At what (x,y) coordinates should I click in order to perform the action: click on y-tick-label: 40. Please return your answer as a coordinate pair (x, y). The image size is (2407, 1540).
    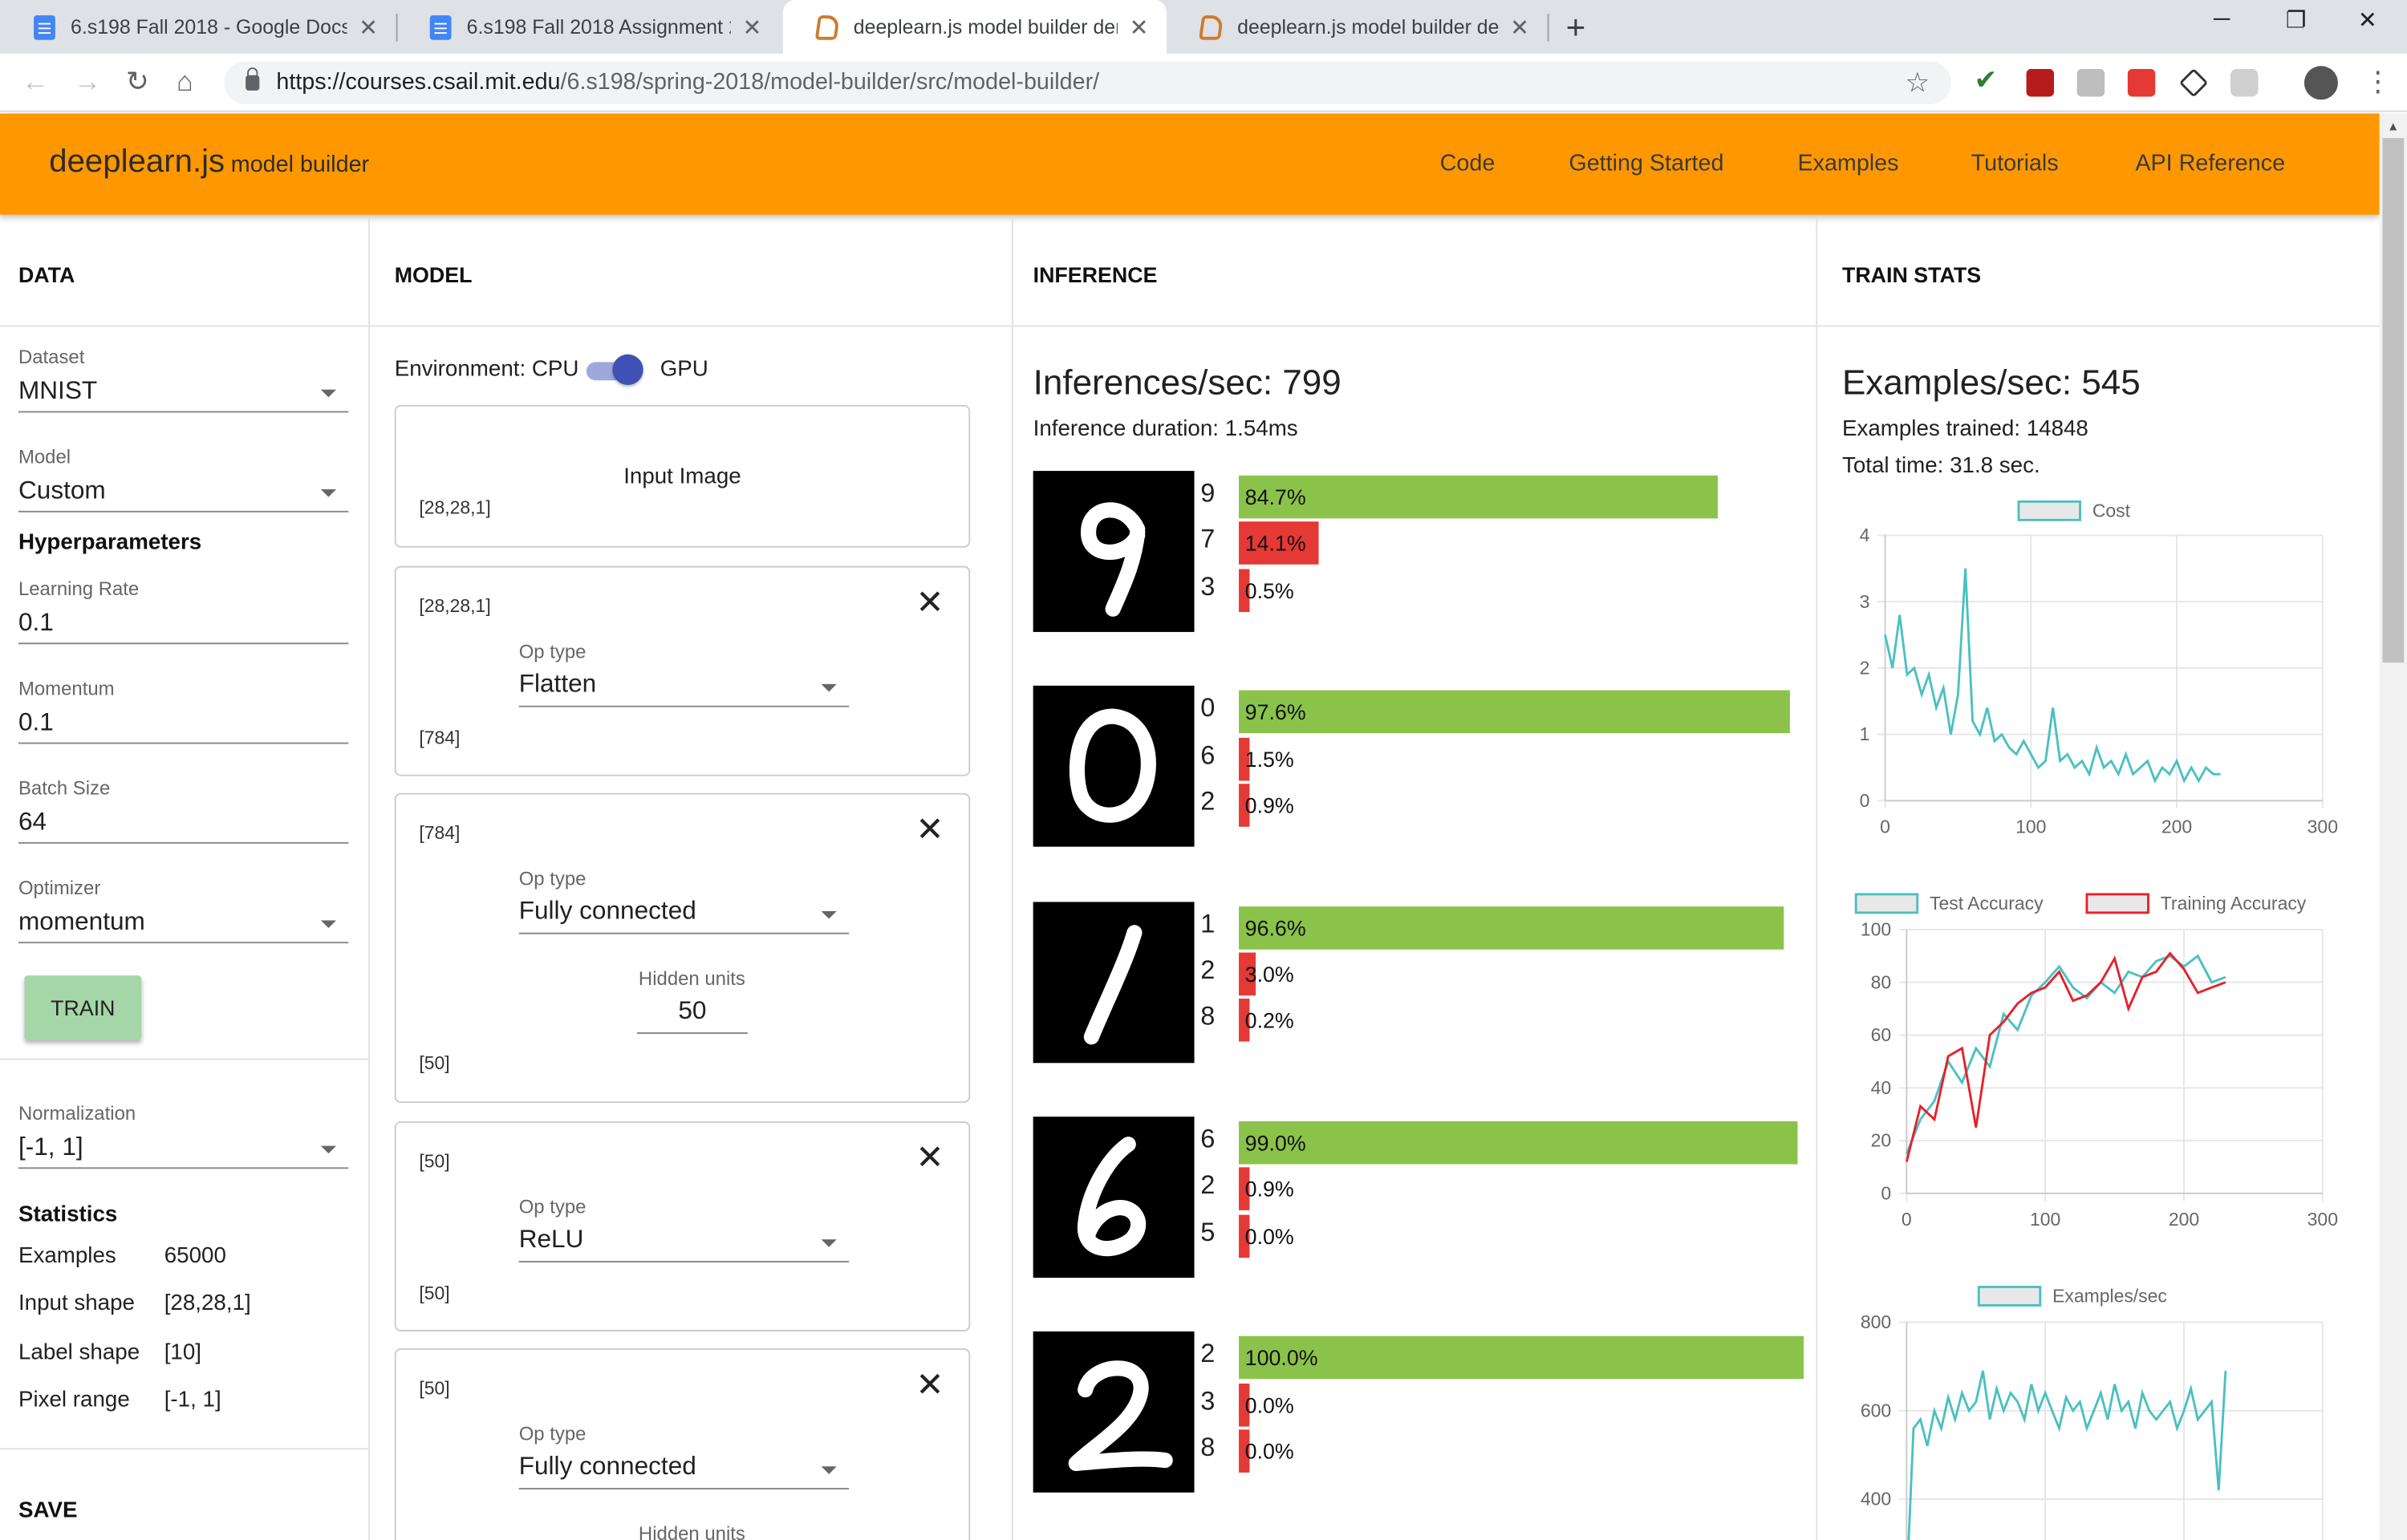
    Looking at the image, I should click on (1882, 1087).